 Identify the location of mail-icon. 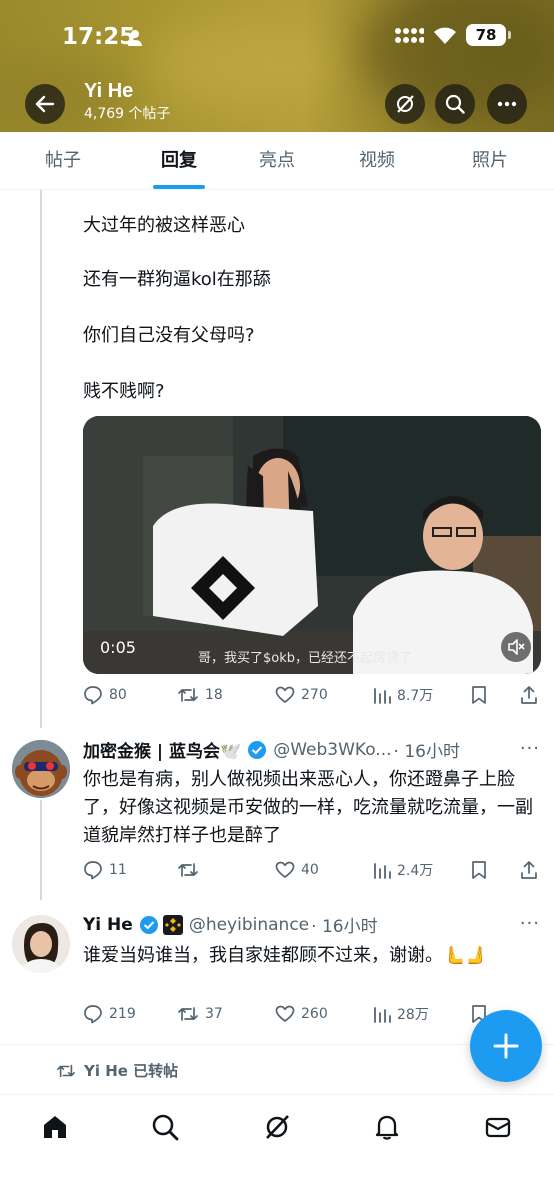
(498, 1127).